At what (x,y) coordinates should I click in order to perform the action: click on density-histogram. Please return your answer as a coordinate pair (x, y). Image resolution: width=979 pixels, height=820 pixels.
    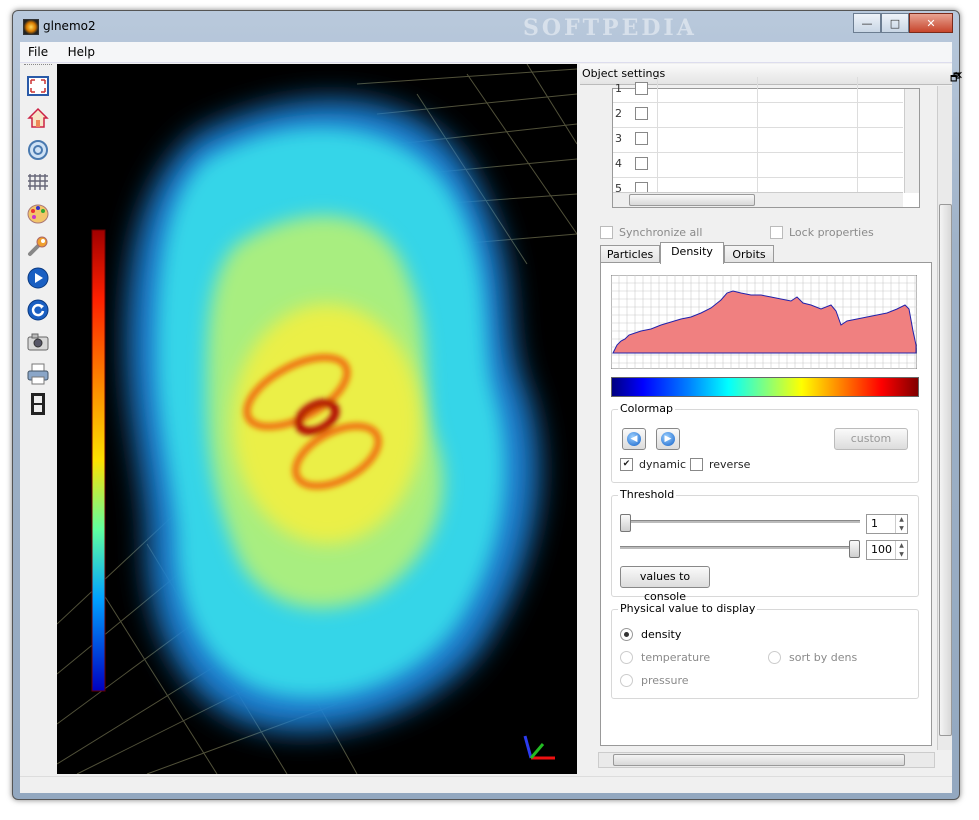
    Looking at the image, I should click on (764, 322).